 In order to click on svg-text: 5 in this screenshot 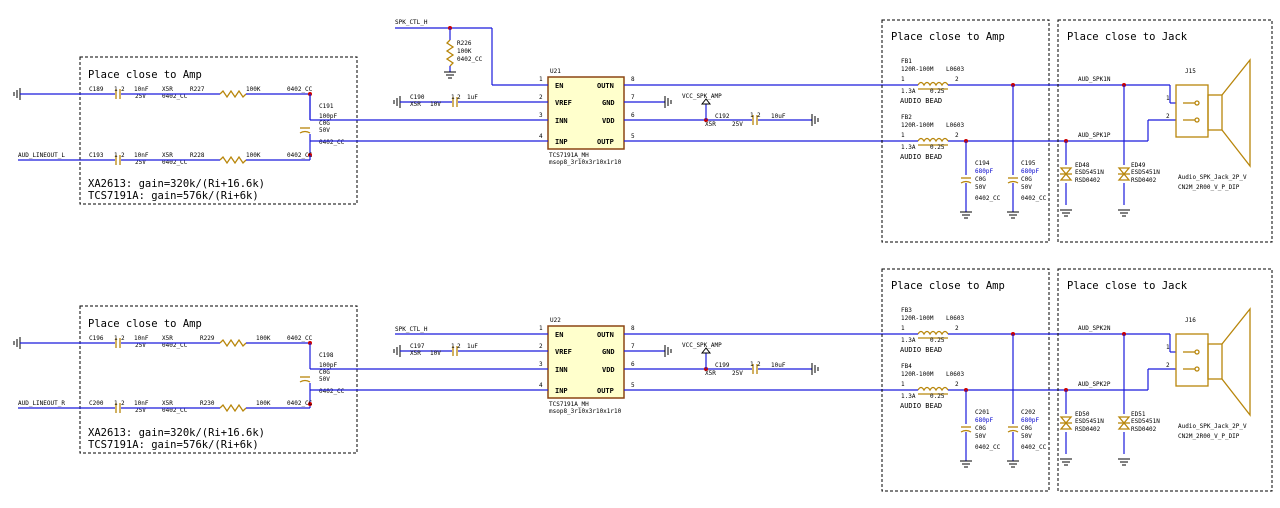, I will do `click(633, 136)`.